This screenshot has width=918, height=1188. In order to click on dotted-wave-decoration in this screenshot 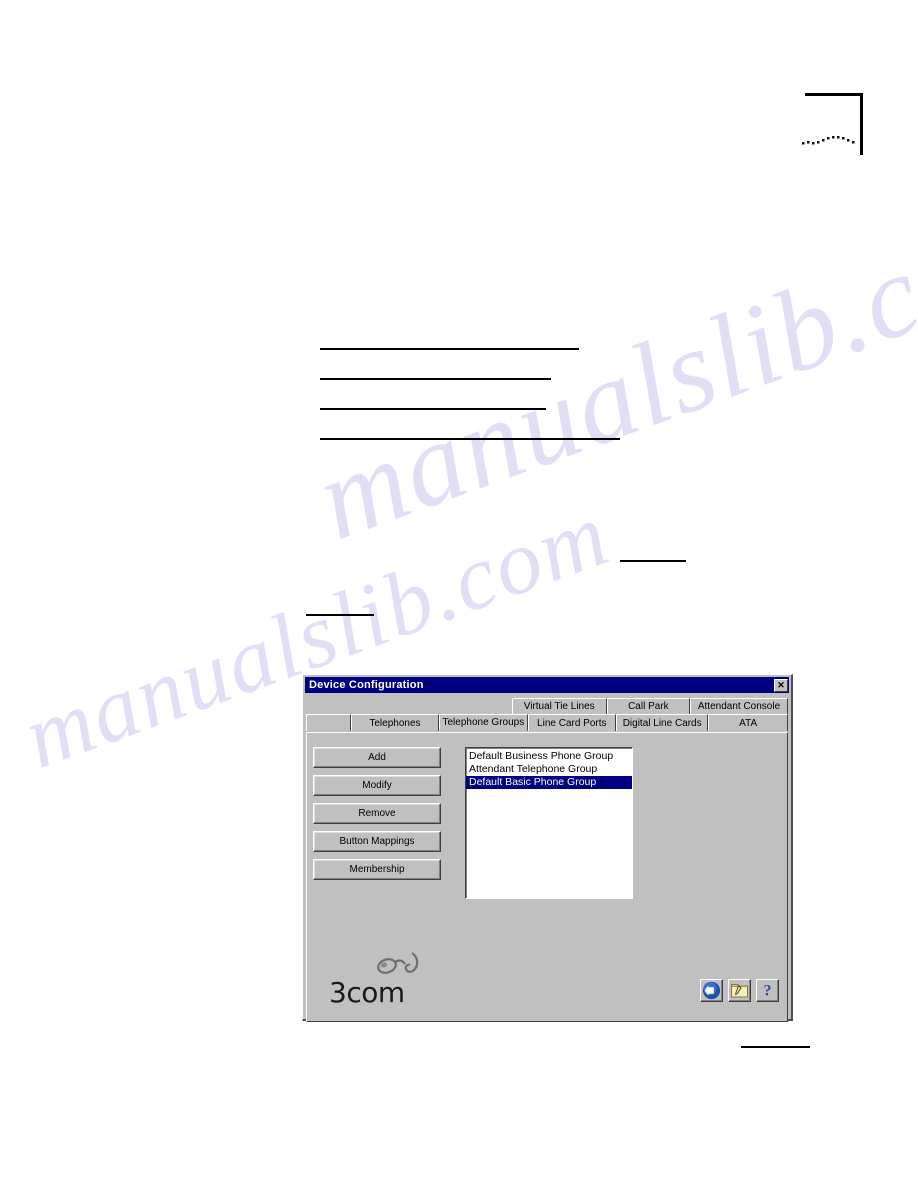, I will do `click(828, 140)`.